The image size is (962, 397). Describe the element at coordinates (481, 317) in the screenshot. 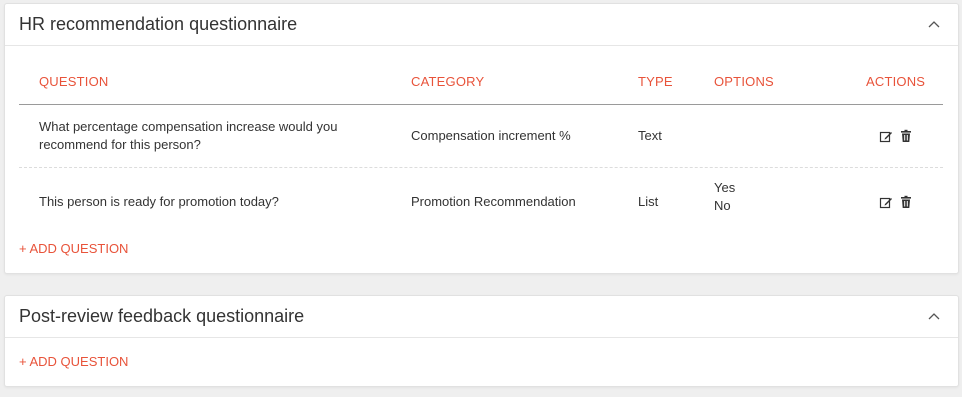

I see `section-header: Post-review feedback questionnaire` at that location.